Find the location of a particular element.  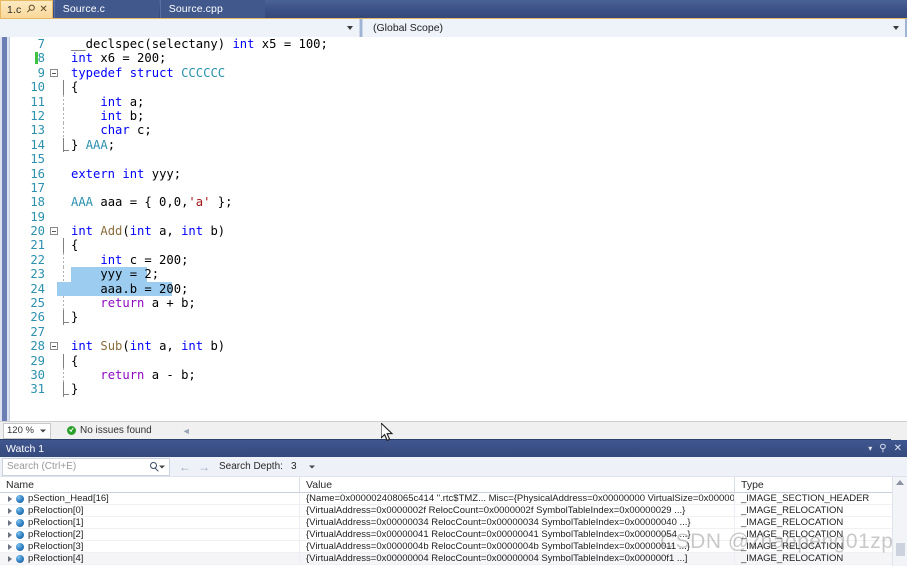

cell-name: pReloction[1] is located at coordinates (150, 522).